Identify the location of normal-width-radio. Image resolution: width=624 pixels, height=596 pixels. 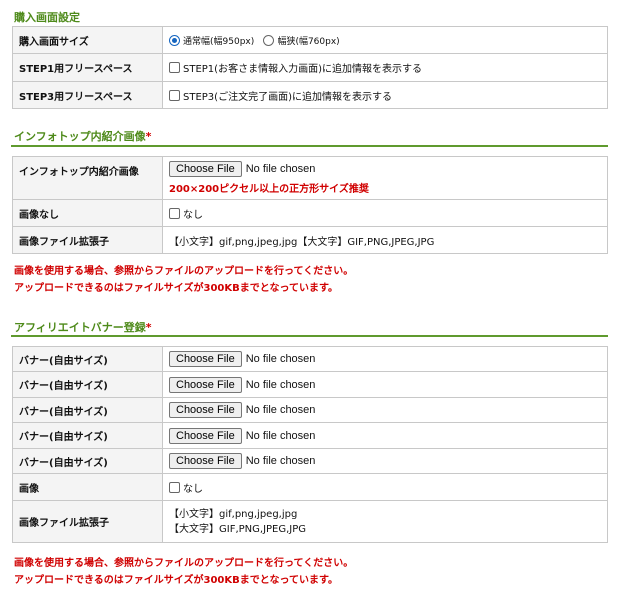
(174, 40).